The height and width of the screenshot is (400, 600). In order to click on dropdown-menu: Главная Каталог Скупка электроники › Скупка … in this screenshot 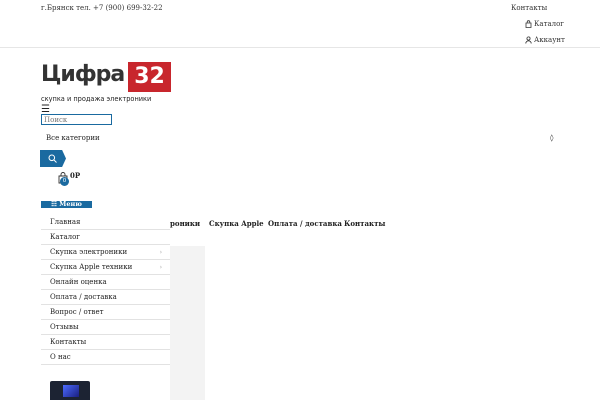, I will do `click(105, 290)`.